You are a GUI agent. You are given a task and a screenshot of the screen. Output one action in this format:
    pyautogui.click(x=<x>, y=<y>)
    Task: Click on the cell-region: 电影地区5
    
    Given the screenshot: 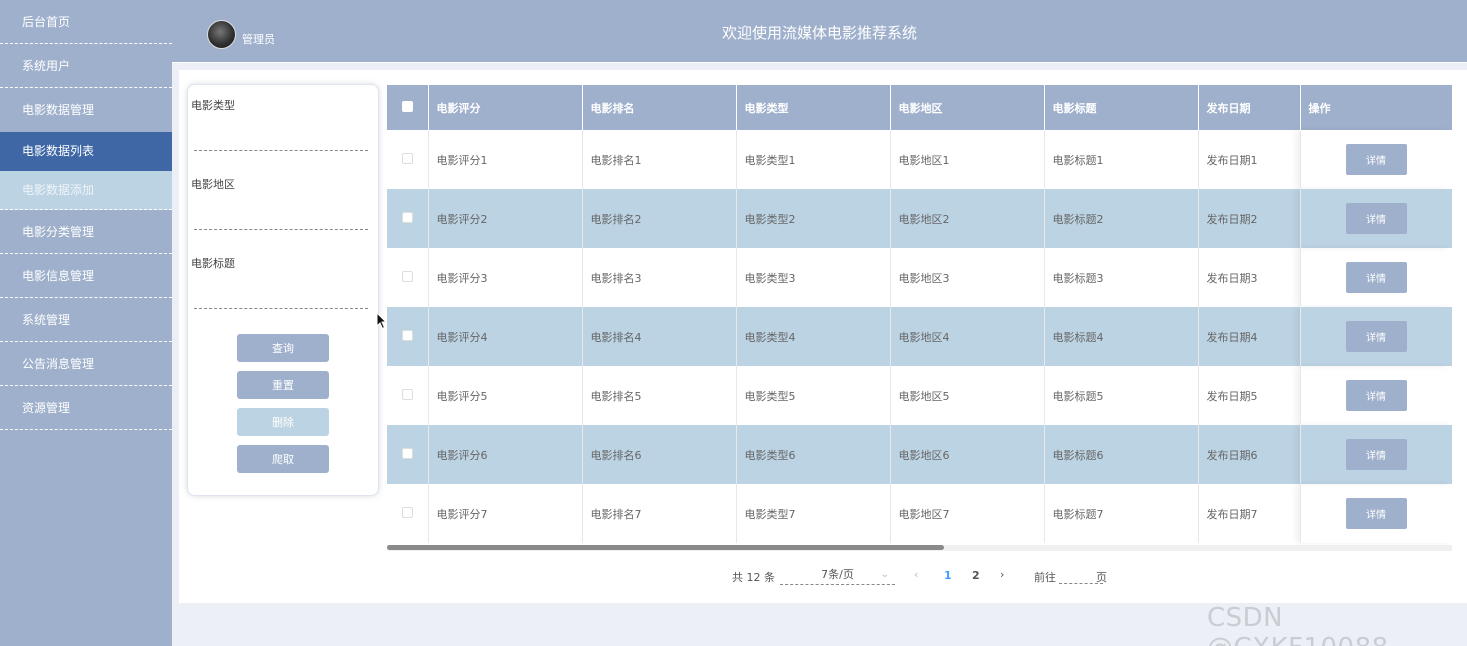 What is the action you would take?
    pyautogui.click(x=967, y=395)
    